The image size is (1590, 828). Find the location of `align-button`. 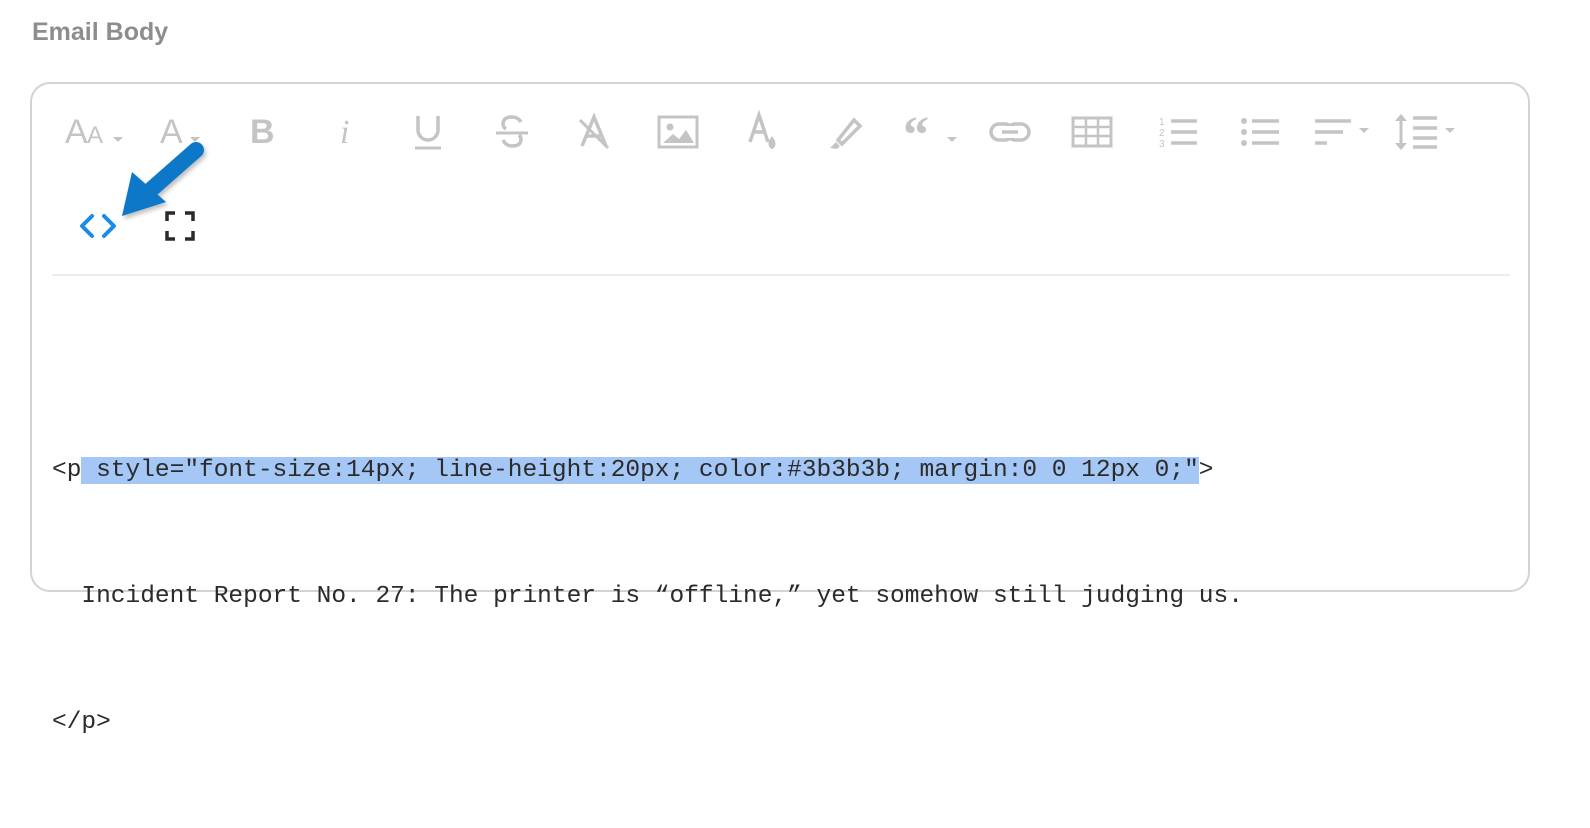

align-button is located at coordinates (1344, 132).